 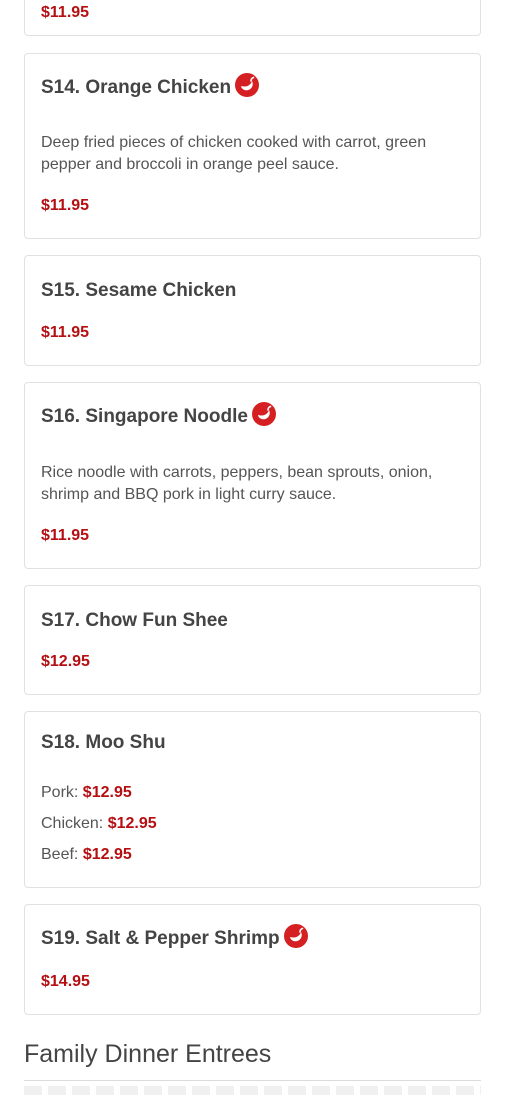 I want to click on option-label: Beef:, so click(x=60, y=854).